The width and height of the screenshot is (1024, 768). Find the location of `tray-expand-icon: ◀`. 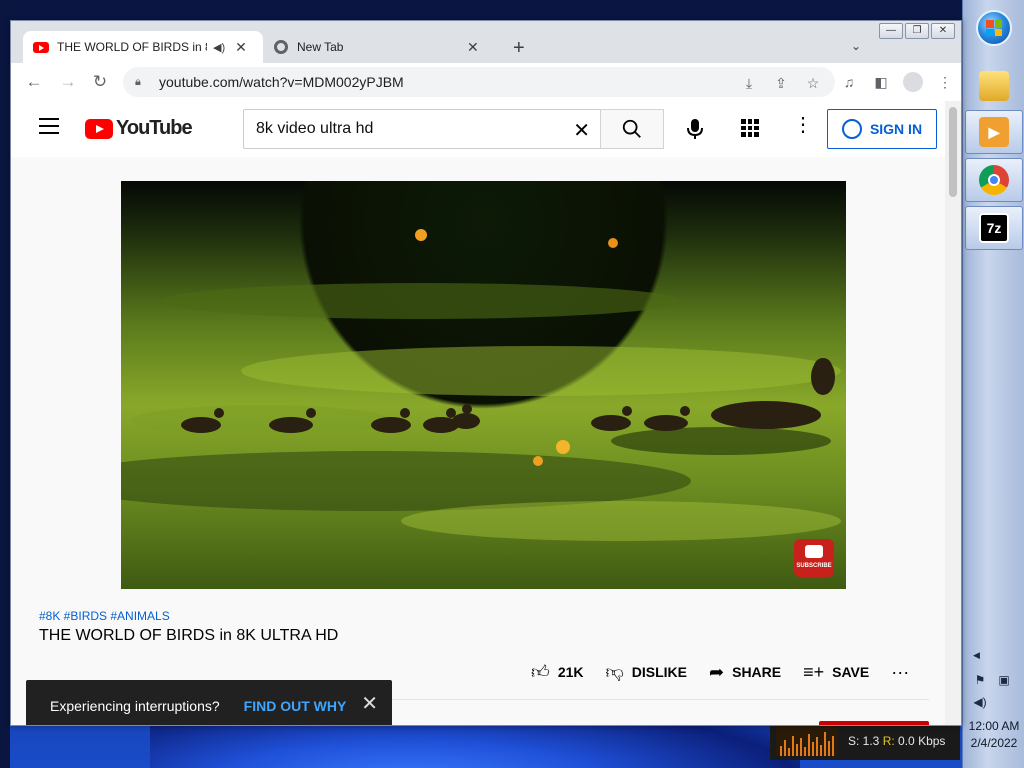

tray-expand-icon: ◀ is located at coordinates (976, 655).